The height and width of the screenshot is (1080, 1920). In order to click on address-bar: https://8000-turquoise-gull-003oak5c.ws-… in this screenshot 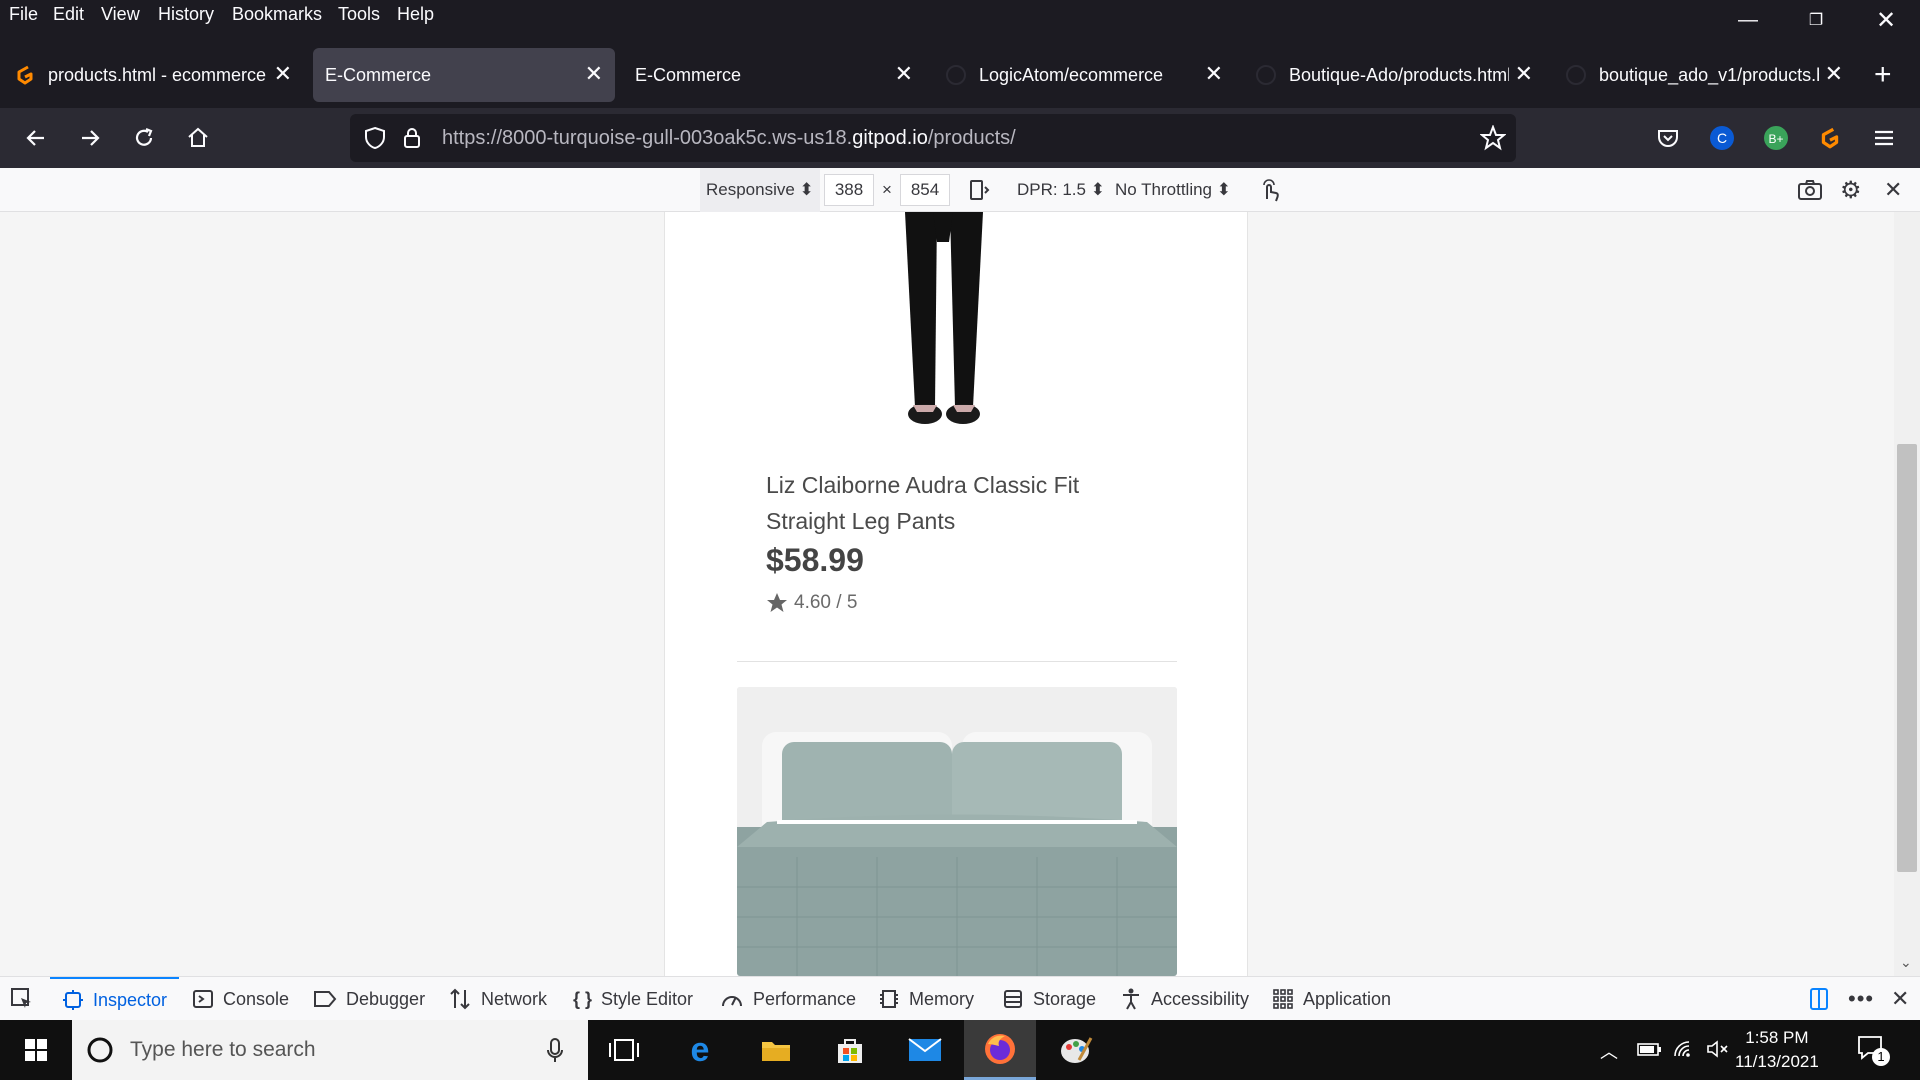, I will do `click(933, 138)`.